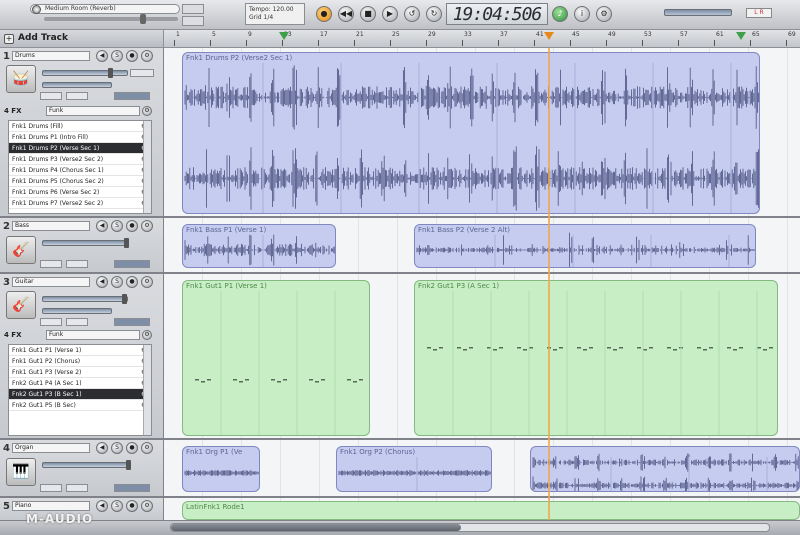 This screenshot has height=535, width=800. Describe the element at coordinates (51, 282) in the screenshot. I see `track-name-field: Guitar` at that location.